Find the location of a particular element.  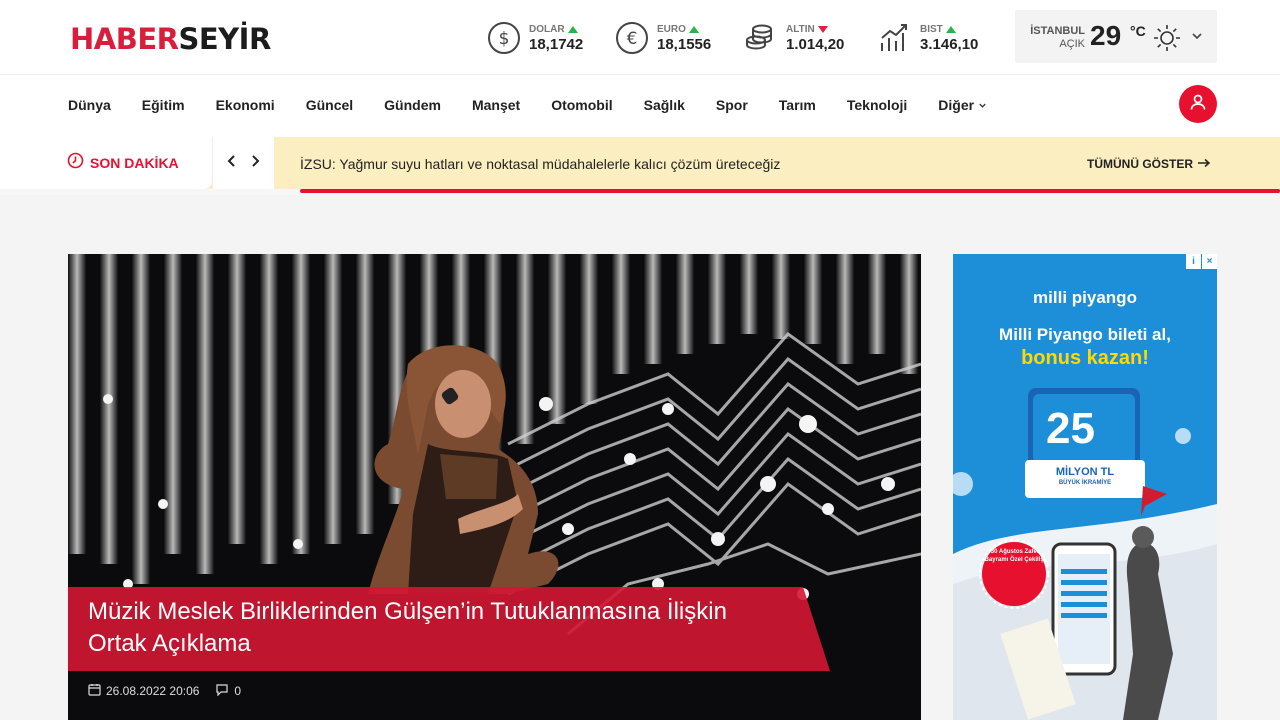

market-name: ALTIN is located at coordinates (800, 29).